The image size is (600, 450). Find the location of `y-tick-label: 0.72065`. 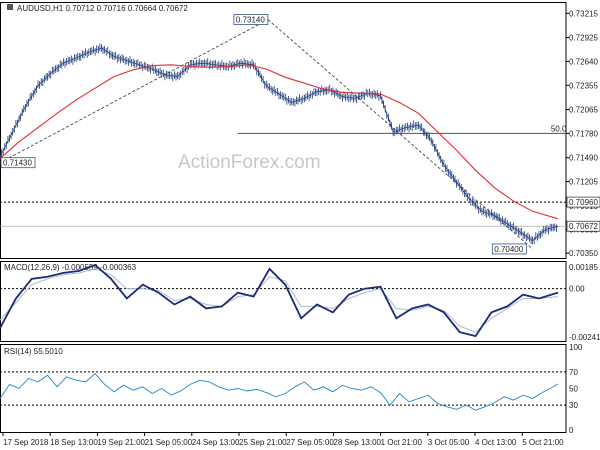

y-tick-label: 0.72065 is located at coordinates (583, 110).